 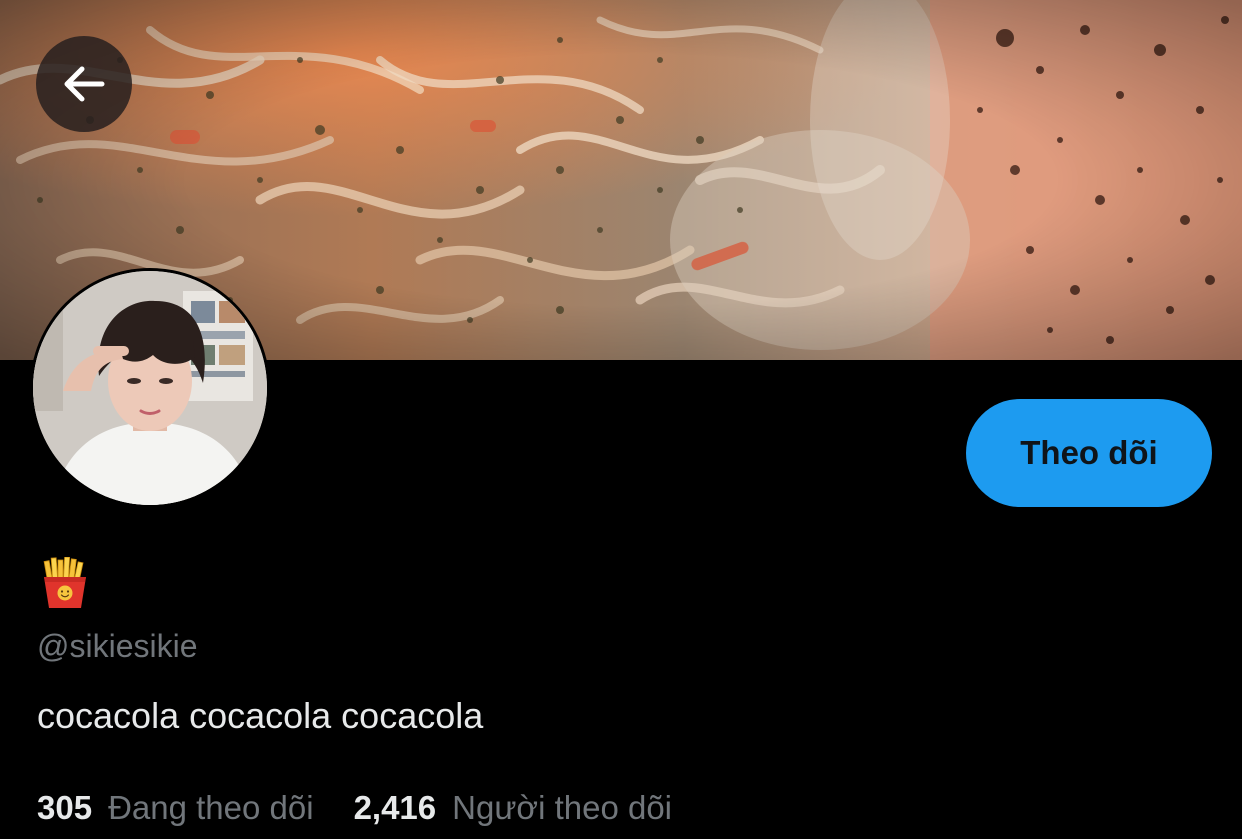 I want to click on french-fries-emoji, so click(x=64, y=582).